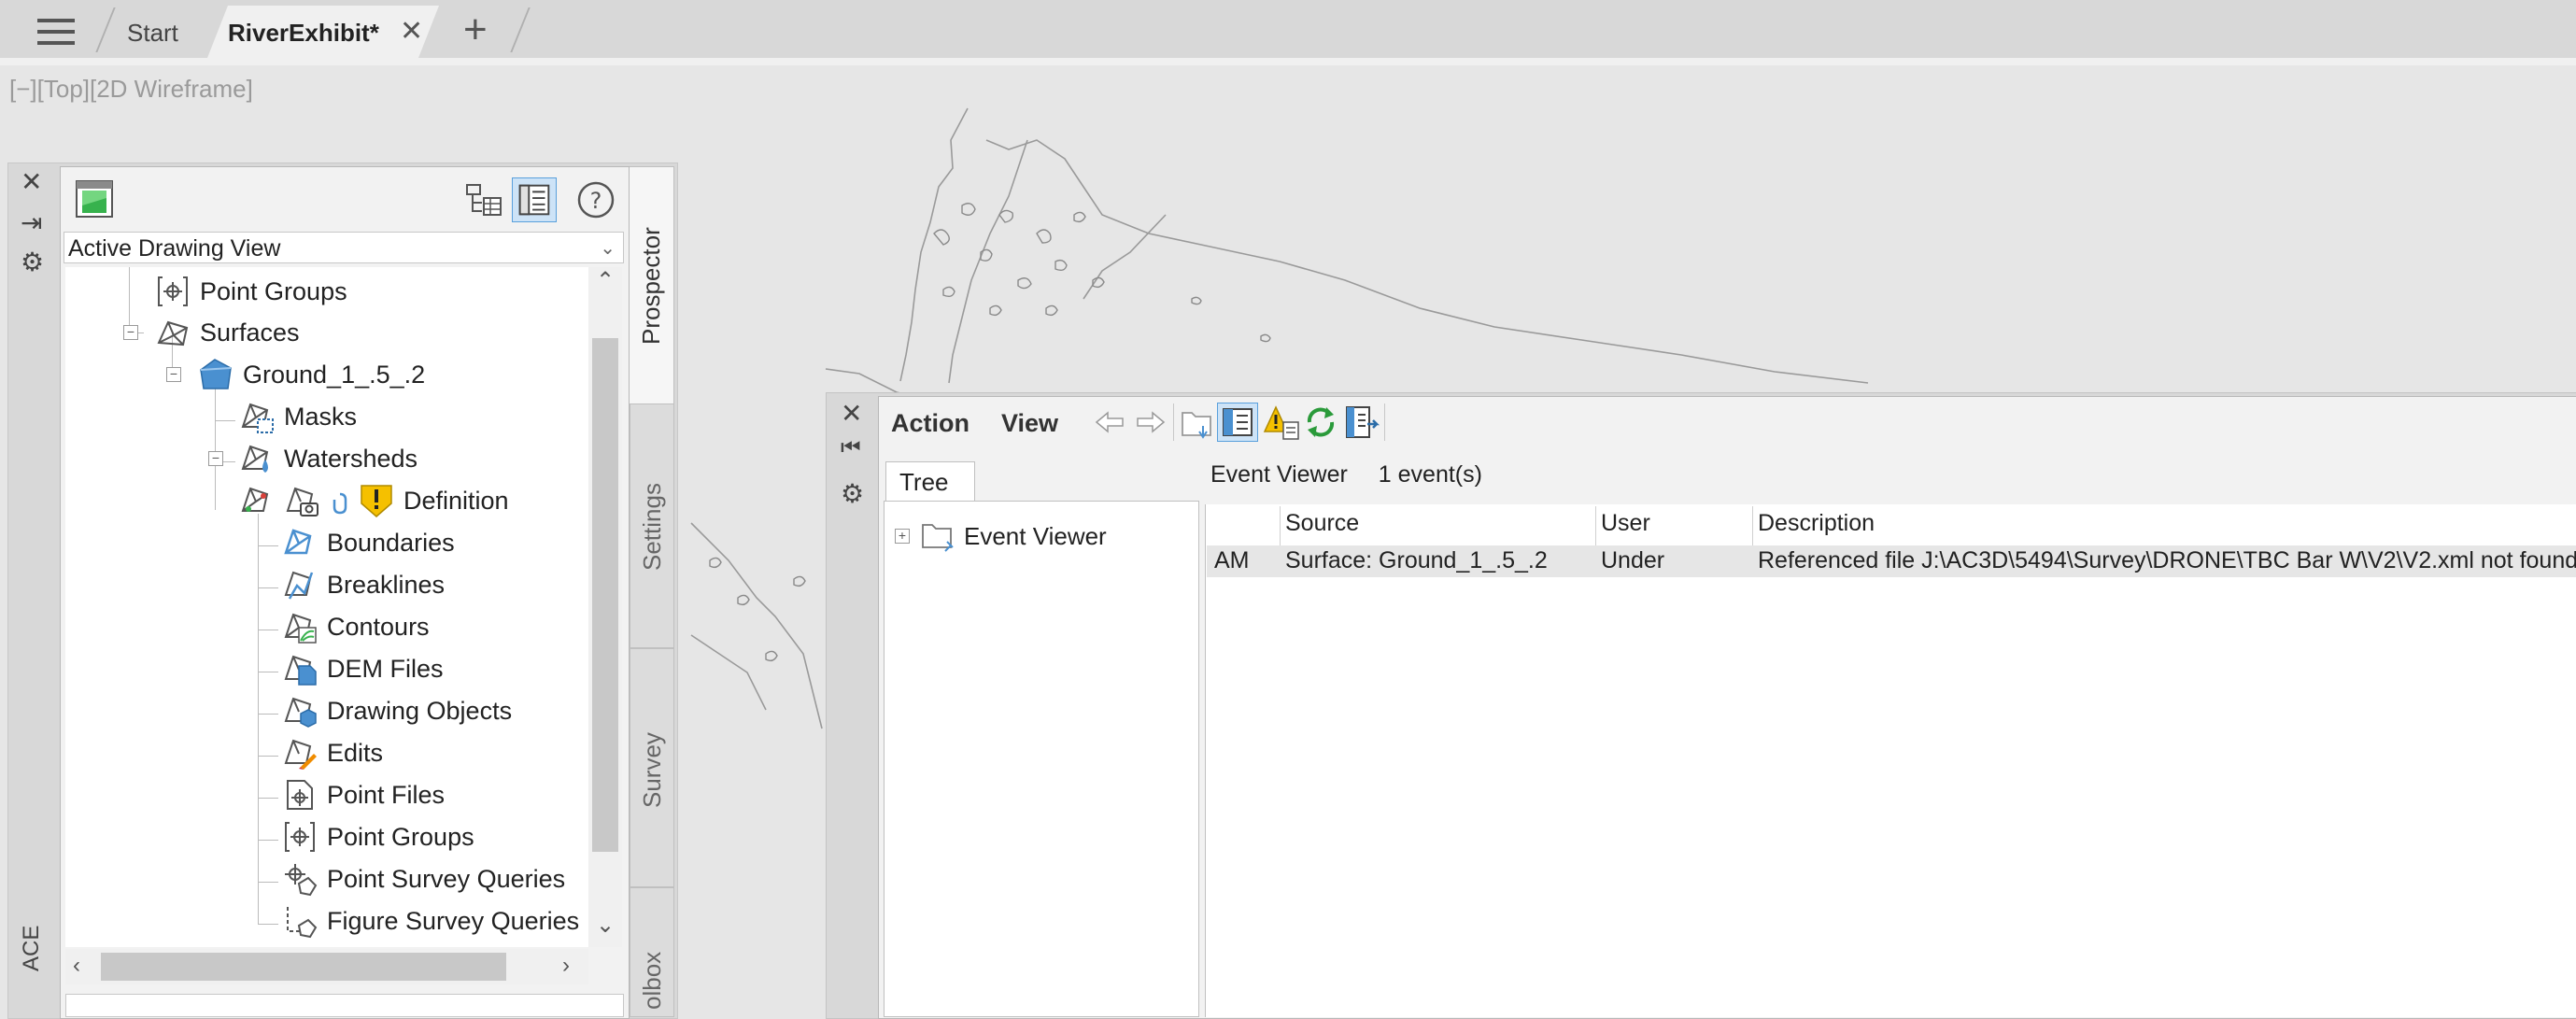 The image size is (2576, 1019). I want to click on column-header-description: Description, so click(1816, 523).